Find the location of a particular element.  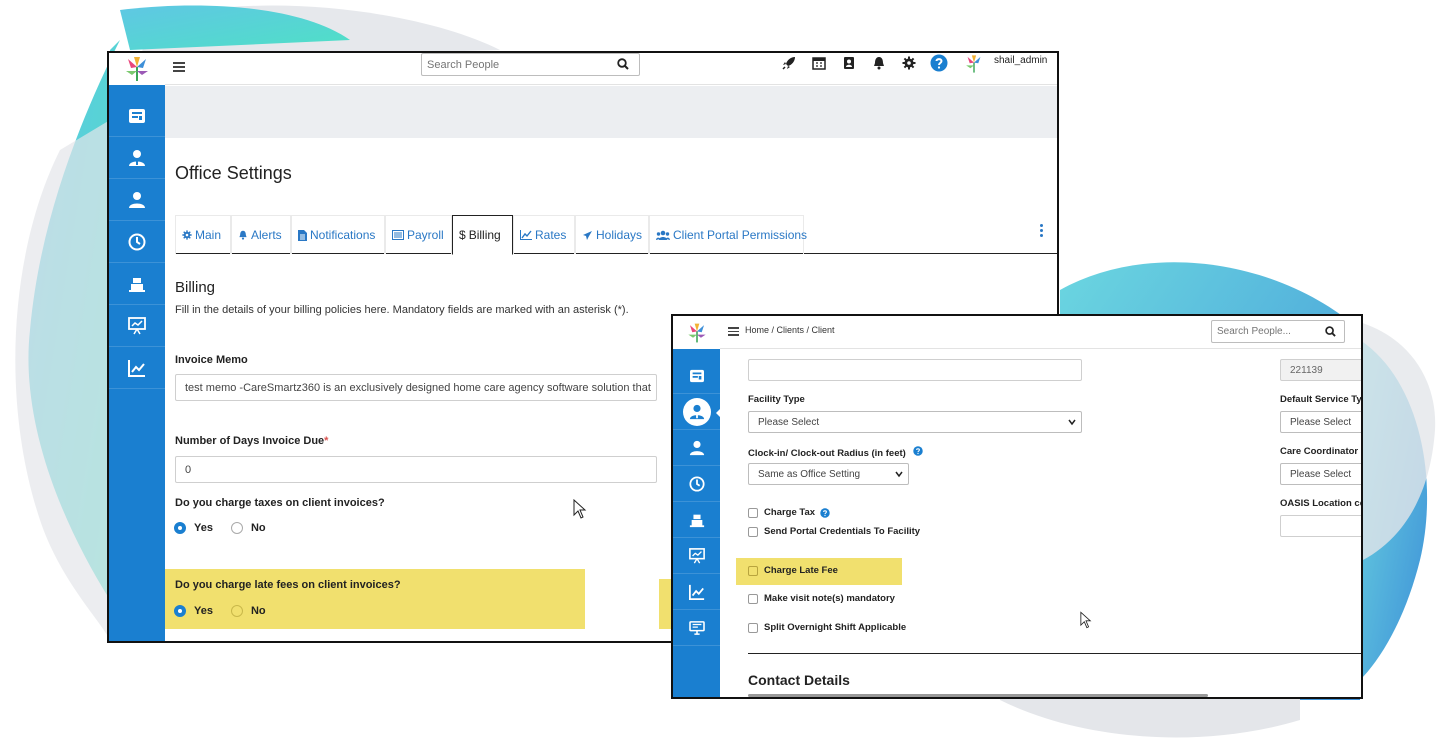

late-fee-no-radio is located at coordinates (236, 611).